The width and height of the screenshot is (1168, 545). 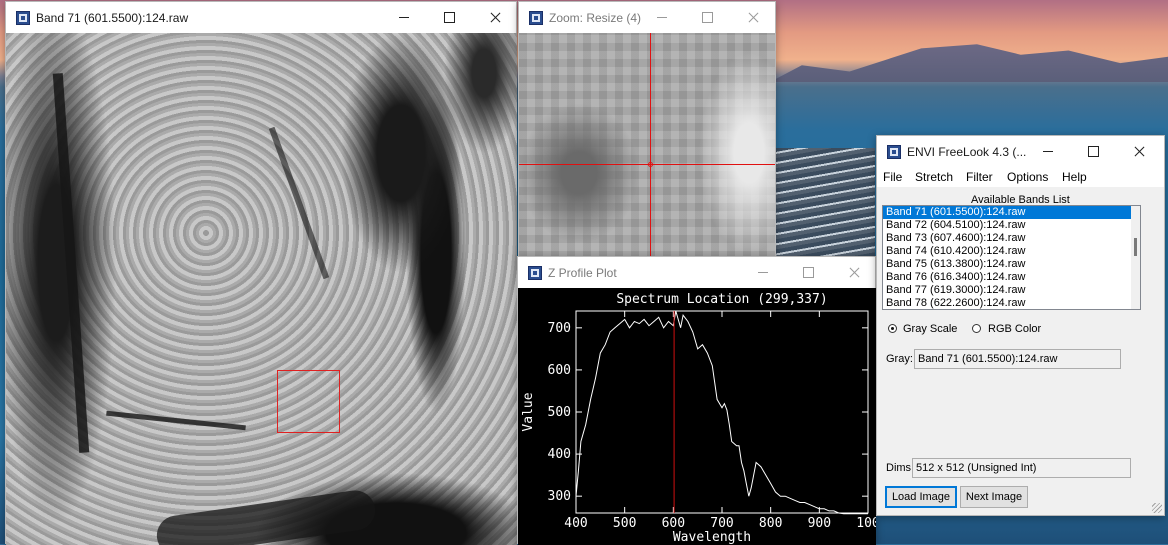 I want to click on band-list-item: Band 74 (610.4200):124.raw, so click(x=1007, y=251).